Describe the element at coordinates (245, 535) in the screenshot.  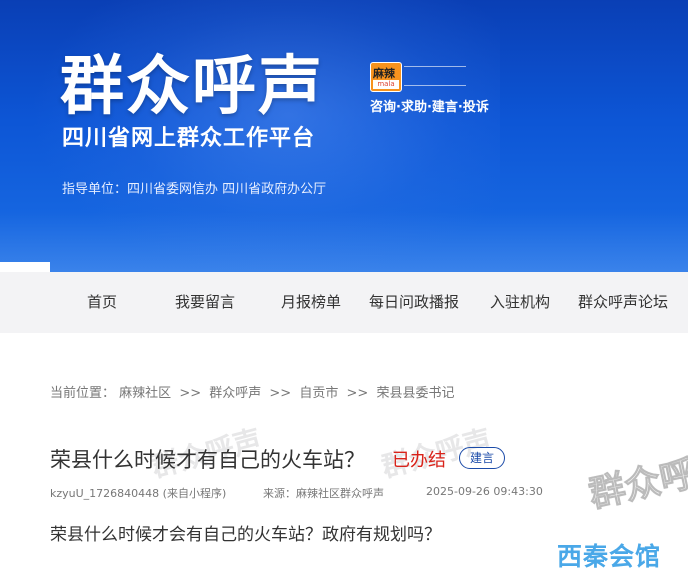
I see `post-content: 荣县什么时候才会有自己的火车站？政府有规划吗？` at that location.